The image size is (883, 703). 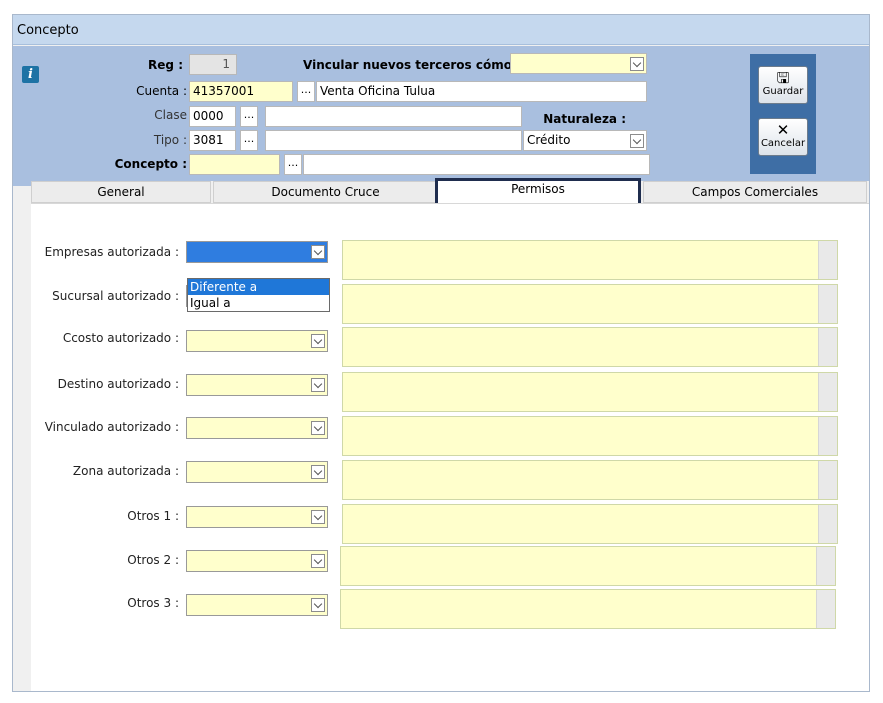 What do you see at coordinates (590, 480) in the screenshot?
I see `zona-values-field` at bounding box center [590, 480].